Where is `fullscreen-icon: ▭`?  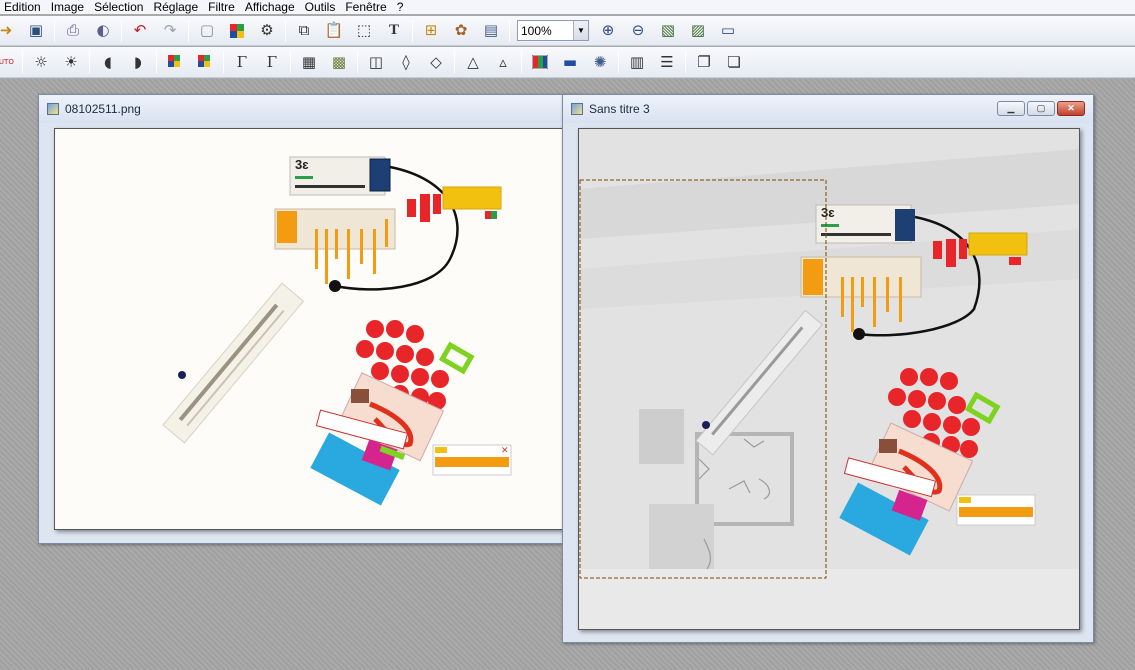 fullscreen-icon: ▭ is located at coordinates (728, 31).